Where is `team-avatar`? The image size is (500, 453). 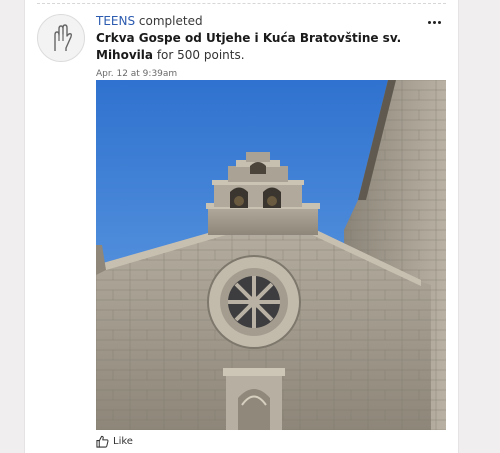 team-avatar is located at coordinates (61, 38).